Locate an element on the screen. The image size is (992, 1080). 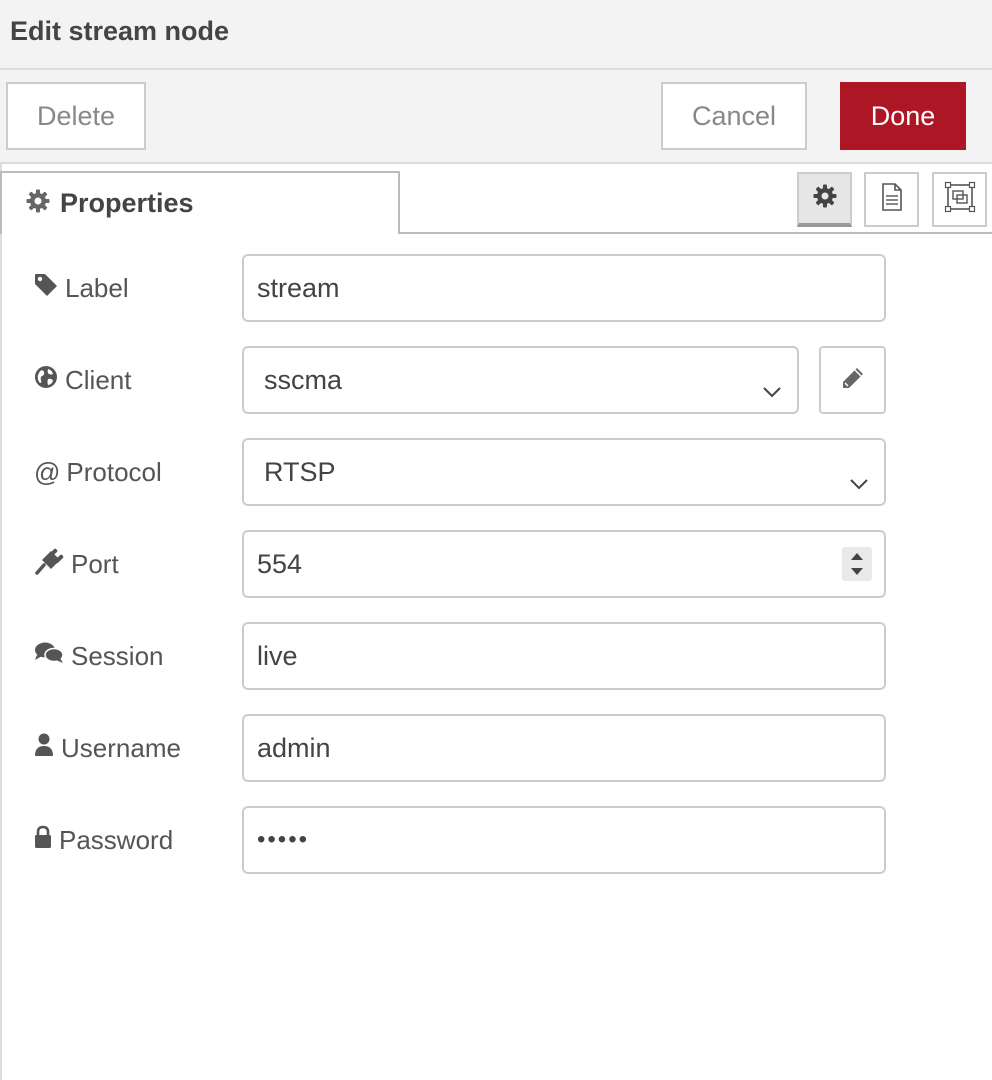
client-select: sscma is located at coordinates (520, 380).